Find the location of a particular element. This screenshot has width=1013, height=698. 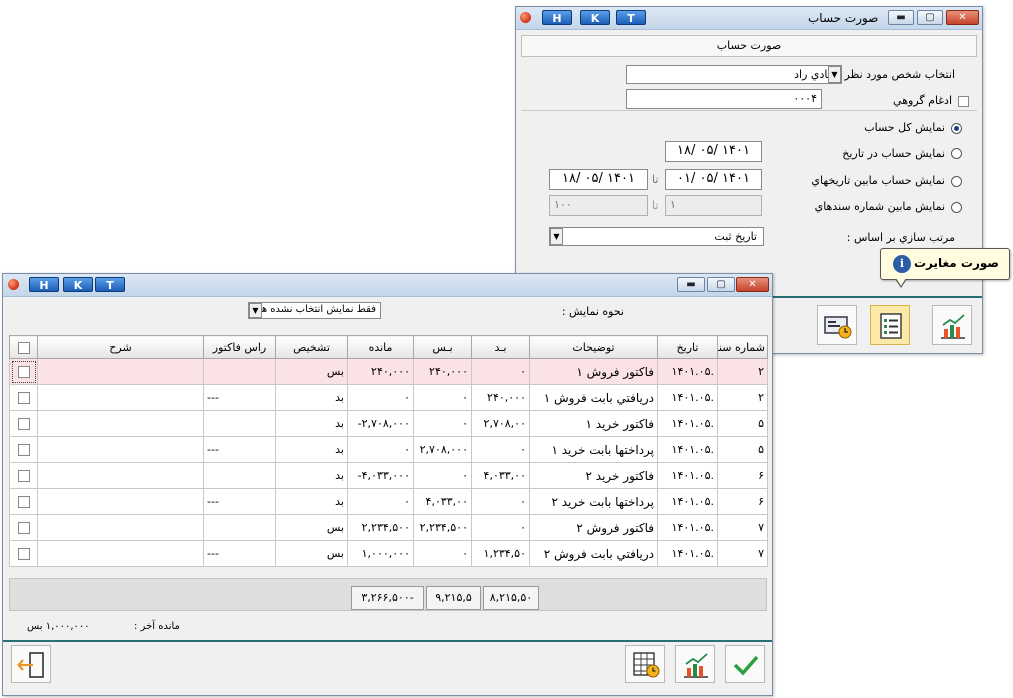

display-mode-select: فقط نمايش انتخاب نشده ها is located at coordinates (314, 310).